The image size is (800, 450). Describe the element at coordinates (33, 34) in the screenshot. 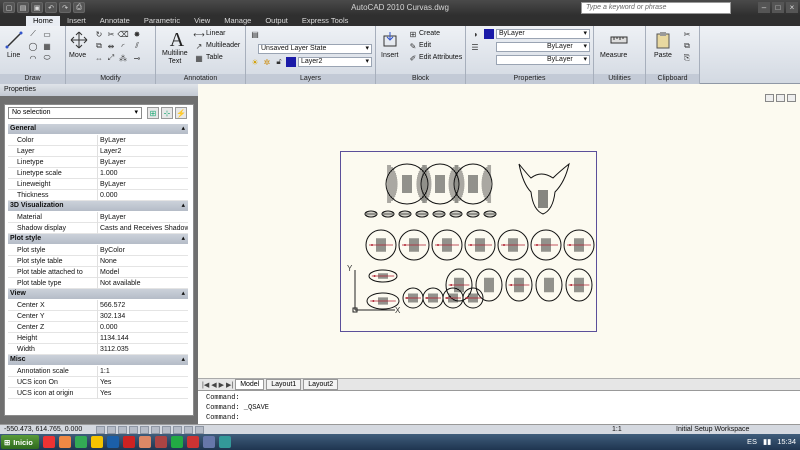

I see `polyline-icon: ⟋` at that location.